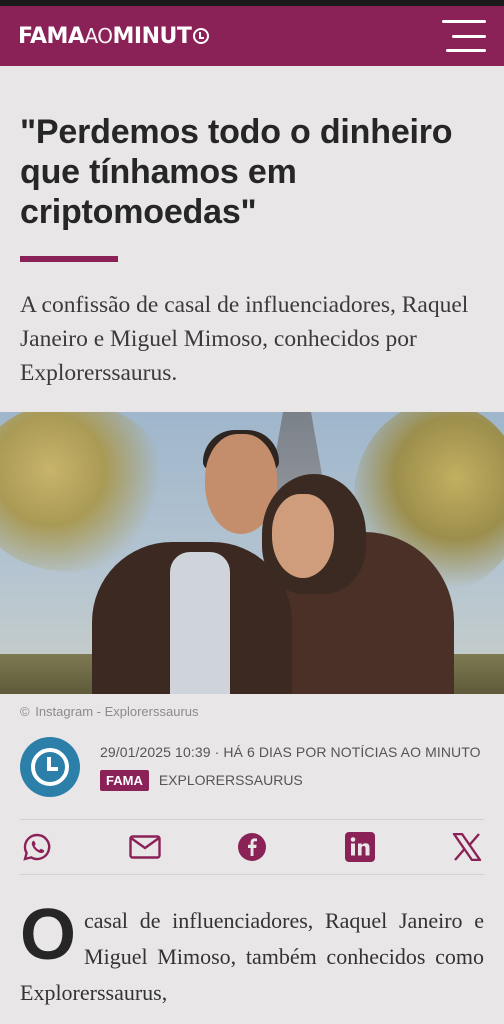  I want to click on facebook-icon, so click(252, 847).